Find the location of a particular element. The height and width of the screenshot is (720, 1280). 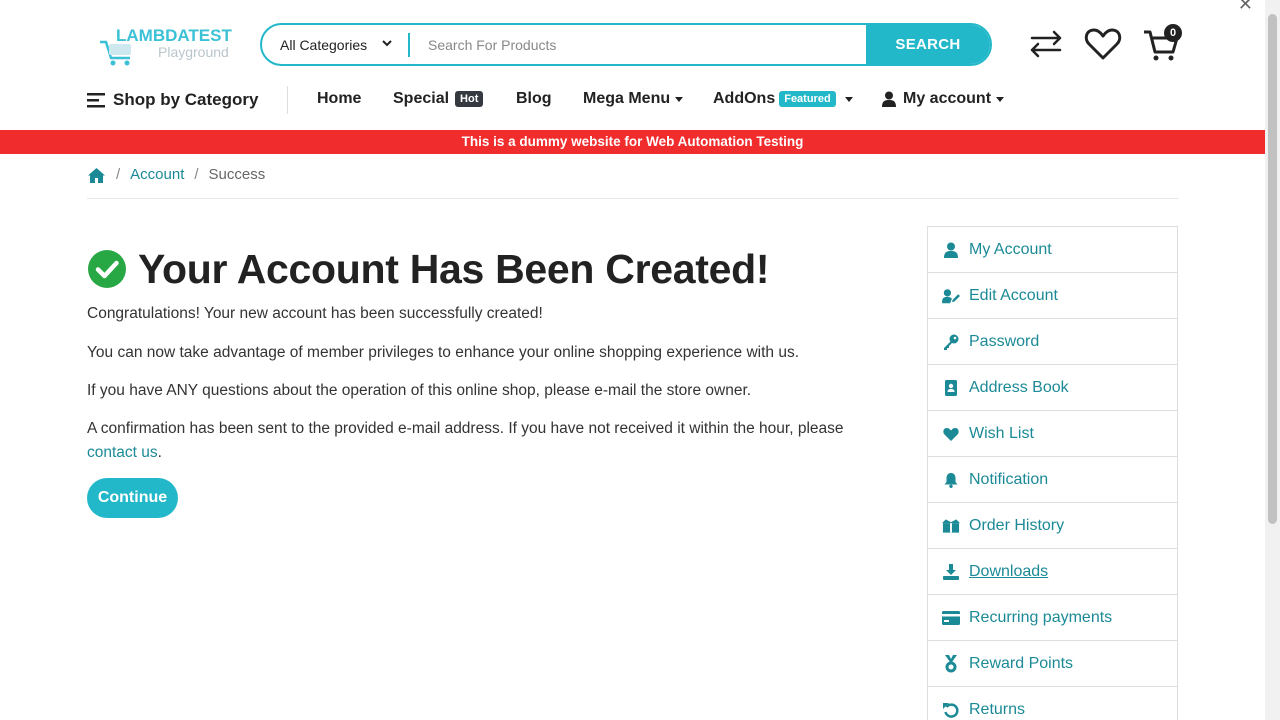

logo-text: LAMBDATEST is located at coordinates (174, 35).